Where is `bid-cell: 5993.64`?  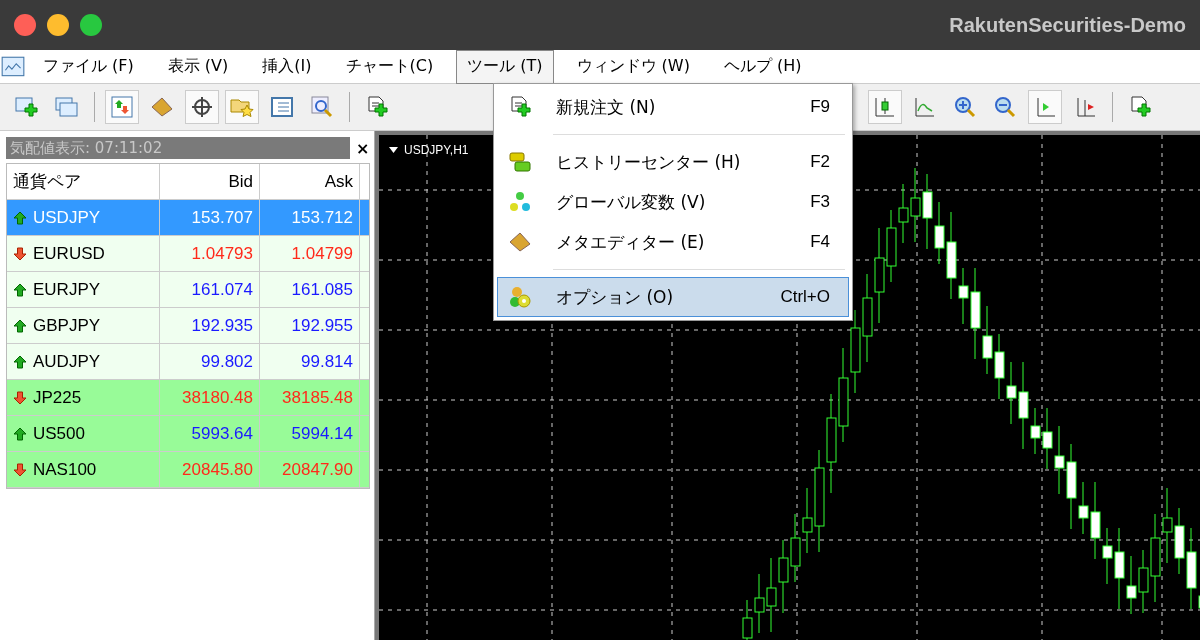 bid-cell: 5993.64 is located at coordinates (210, 433).